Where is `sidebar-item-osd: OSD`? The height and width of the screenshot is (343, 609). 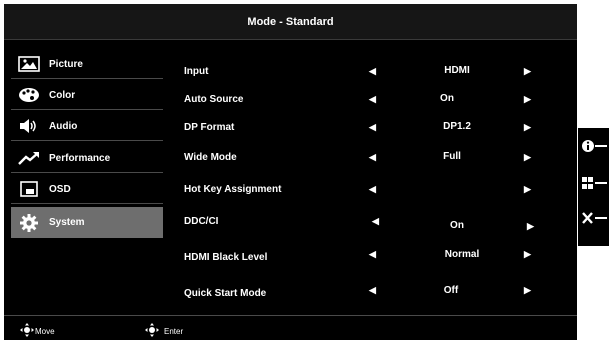
sidebar-item-osd: OSD is located at coordinates (87, 189).